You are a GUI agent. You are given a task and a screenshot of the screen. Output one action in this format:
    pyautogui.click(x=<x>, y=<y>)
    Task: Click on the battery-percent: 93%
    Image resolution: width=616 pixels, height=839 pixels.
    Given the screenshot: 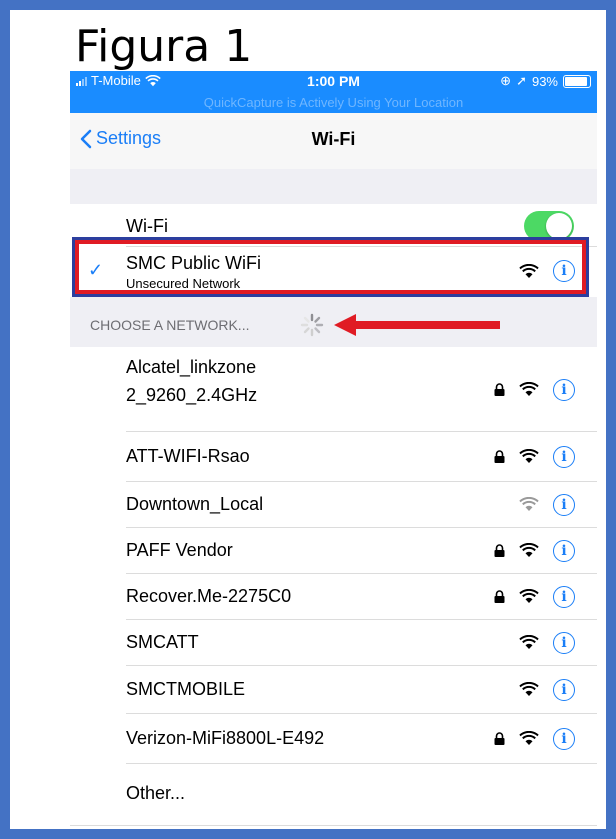 What is the action you would take?
    pyautogui.click(x=544, y=81)
    